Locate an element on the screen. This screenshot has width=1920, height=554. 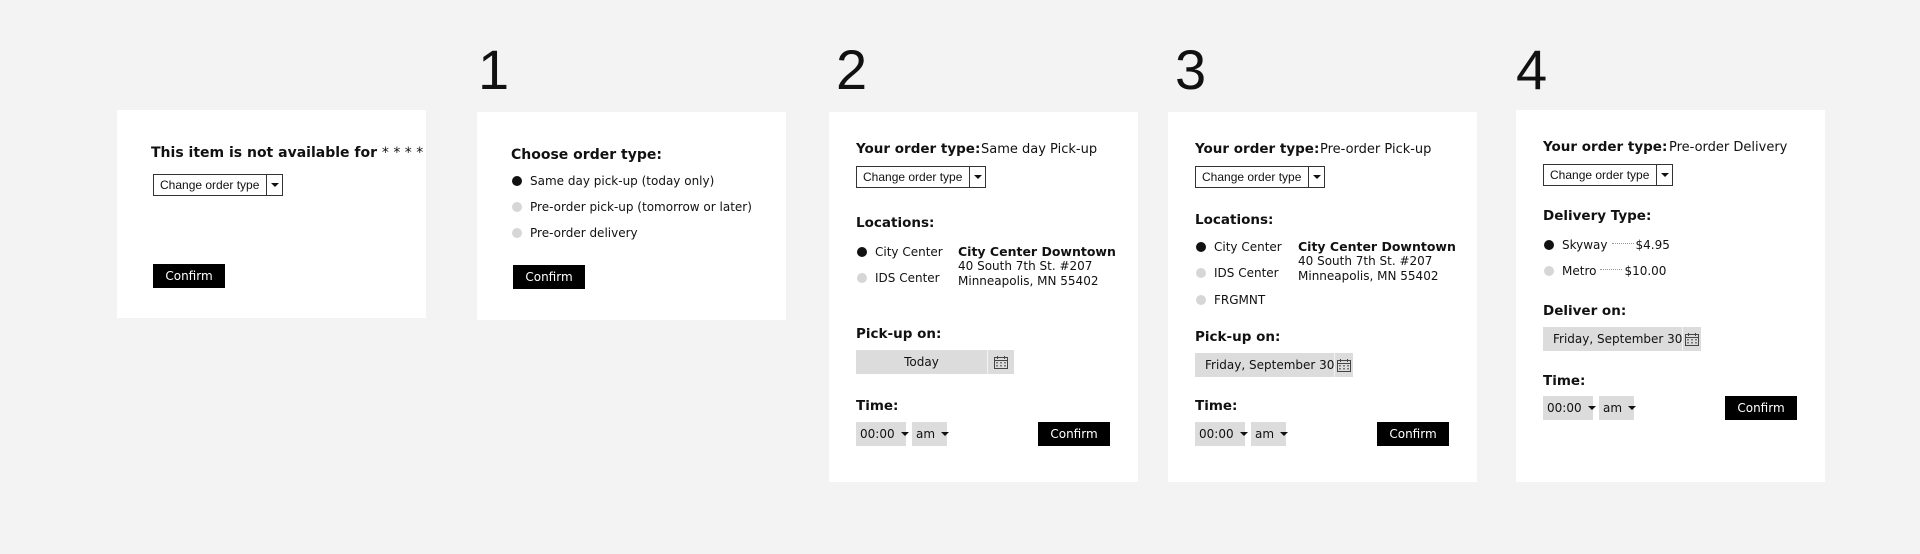
step-number-1: 1 is located at coordinates (494, 69).